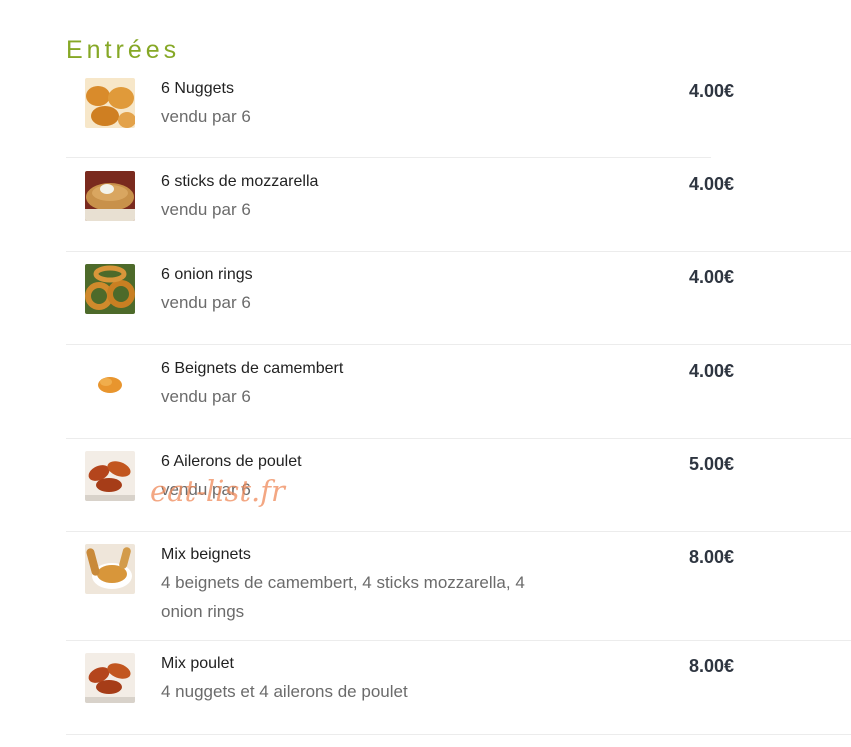 This screenshot has width=851, height=747. What do you see at coordinates (110, 476) in the screenshot?
I see `chicken-wings-icon` at bounding box center [110, 476].